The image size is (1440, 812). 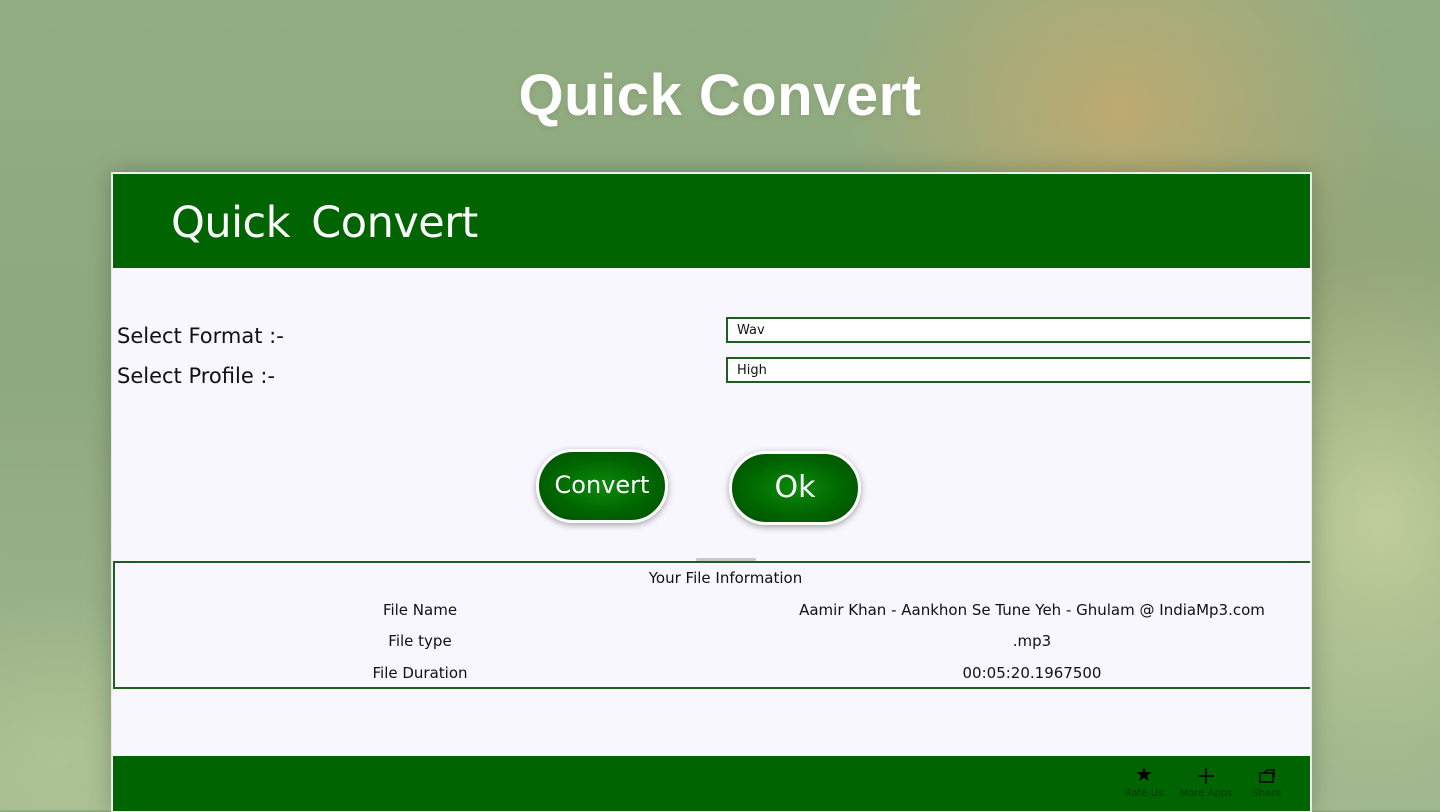 What do you see at coordinates (1267, 793) in the screenshot?
I see `share-label: Share` at bounding box center [1267, 793].